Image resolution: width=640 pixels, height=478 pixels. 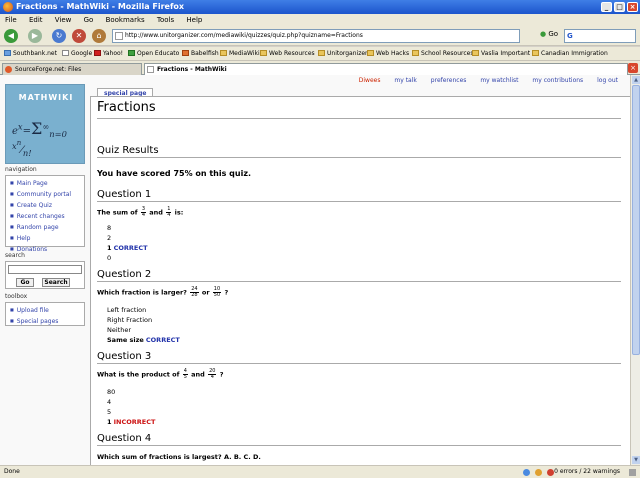 I want to click on nav-recent-changes: Recent changes, so click(x=47, y=216).